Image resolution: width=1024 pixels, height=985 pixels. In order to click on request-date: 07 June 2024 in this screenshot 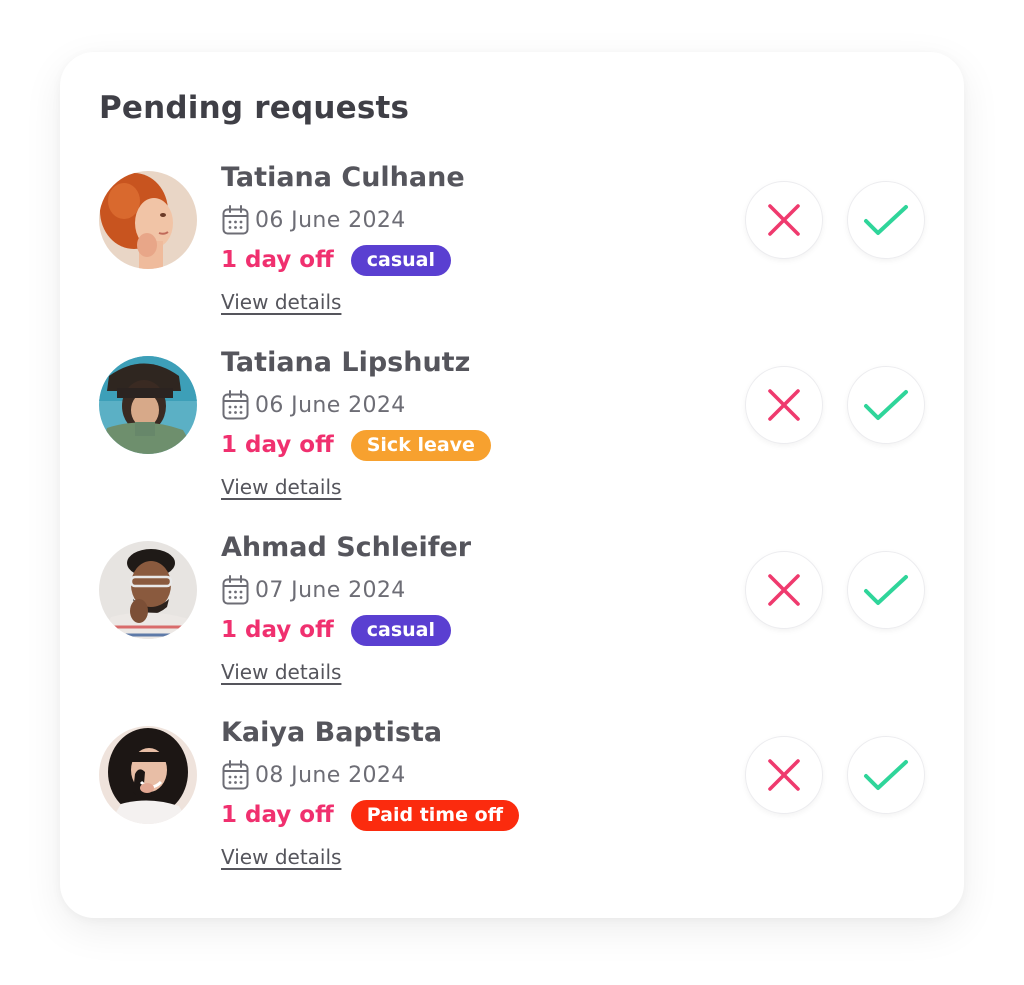, I will do `click(314, 590)`.